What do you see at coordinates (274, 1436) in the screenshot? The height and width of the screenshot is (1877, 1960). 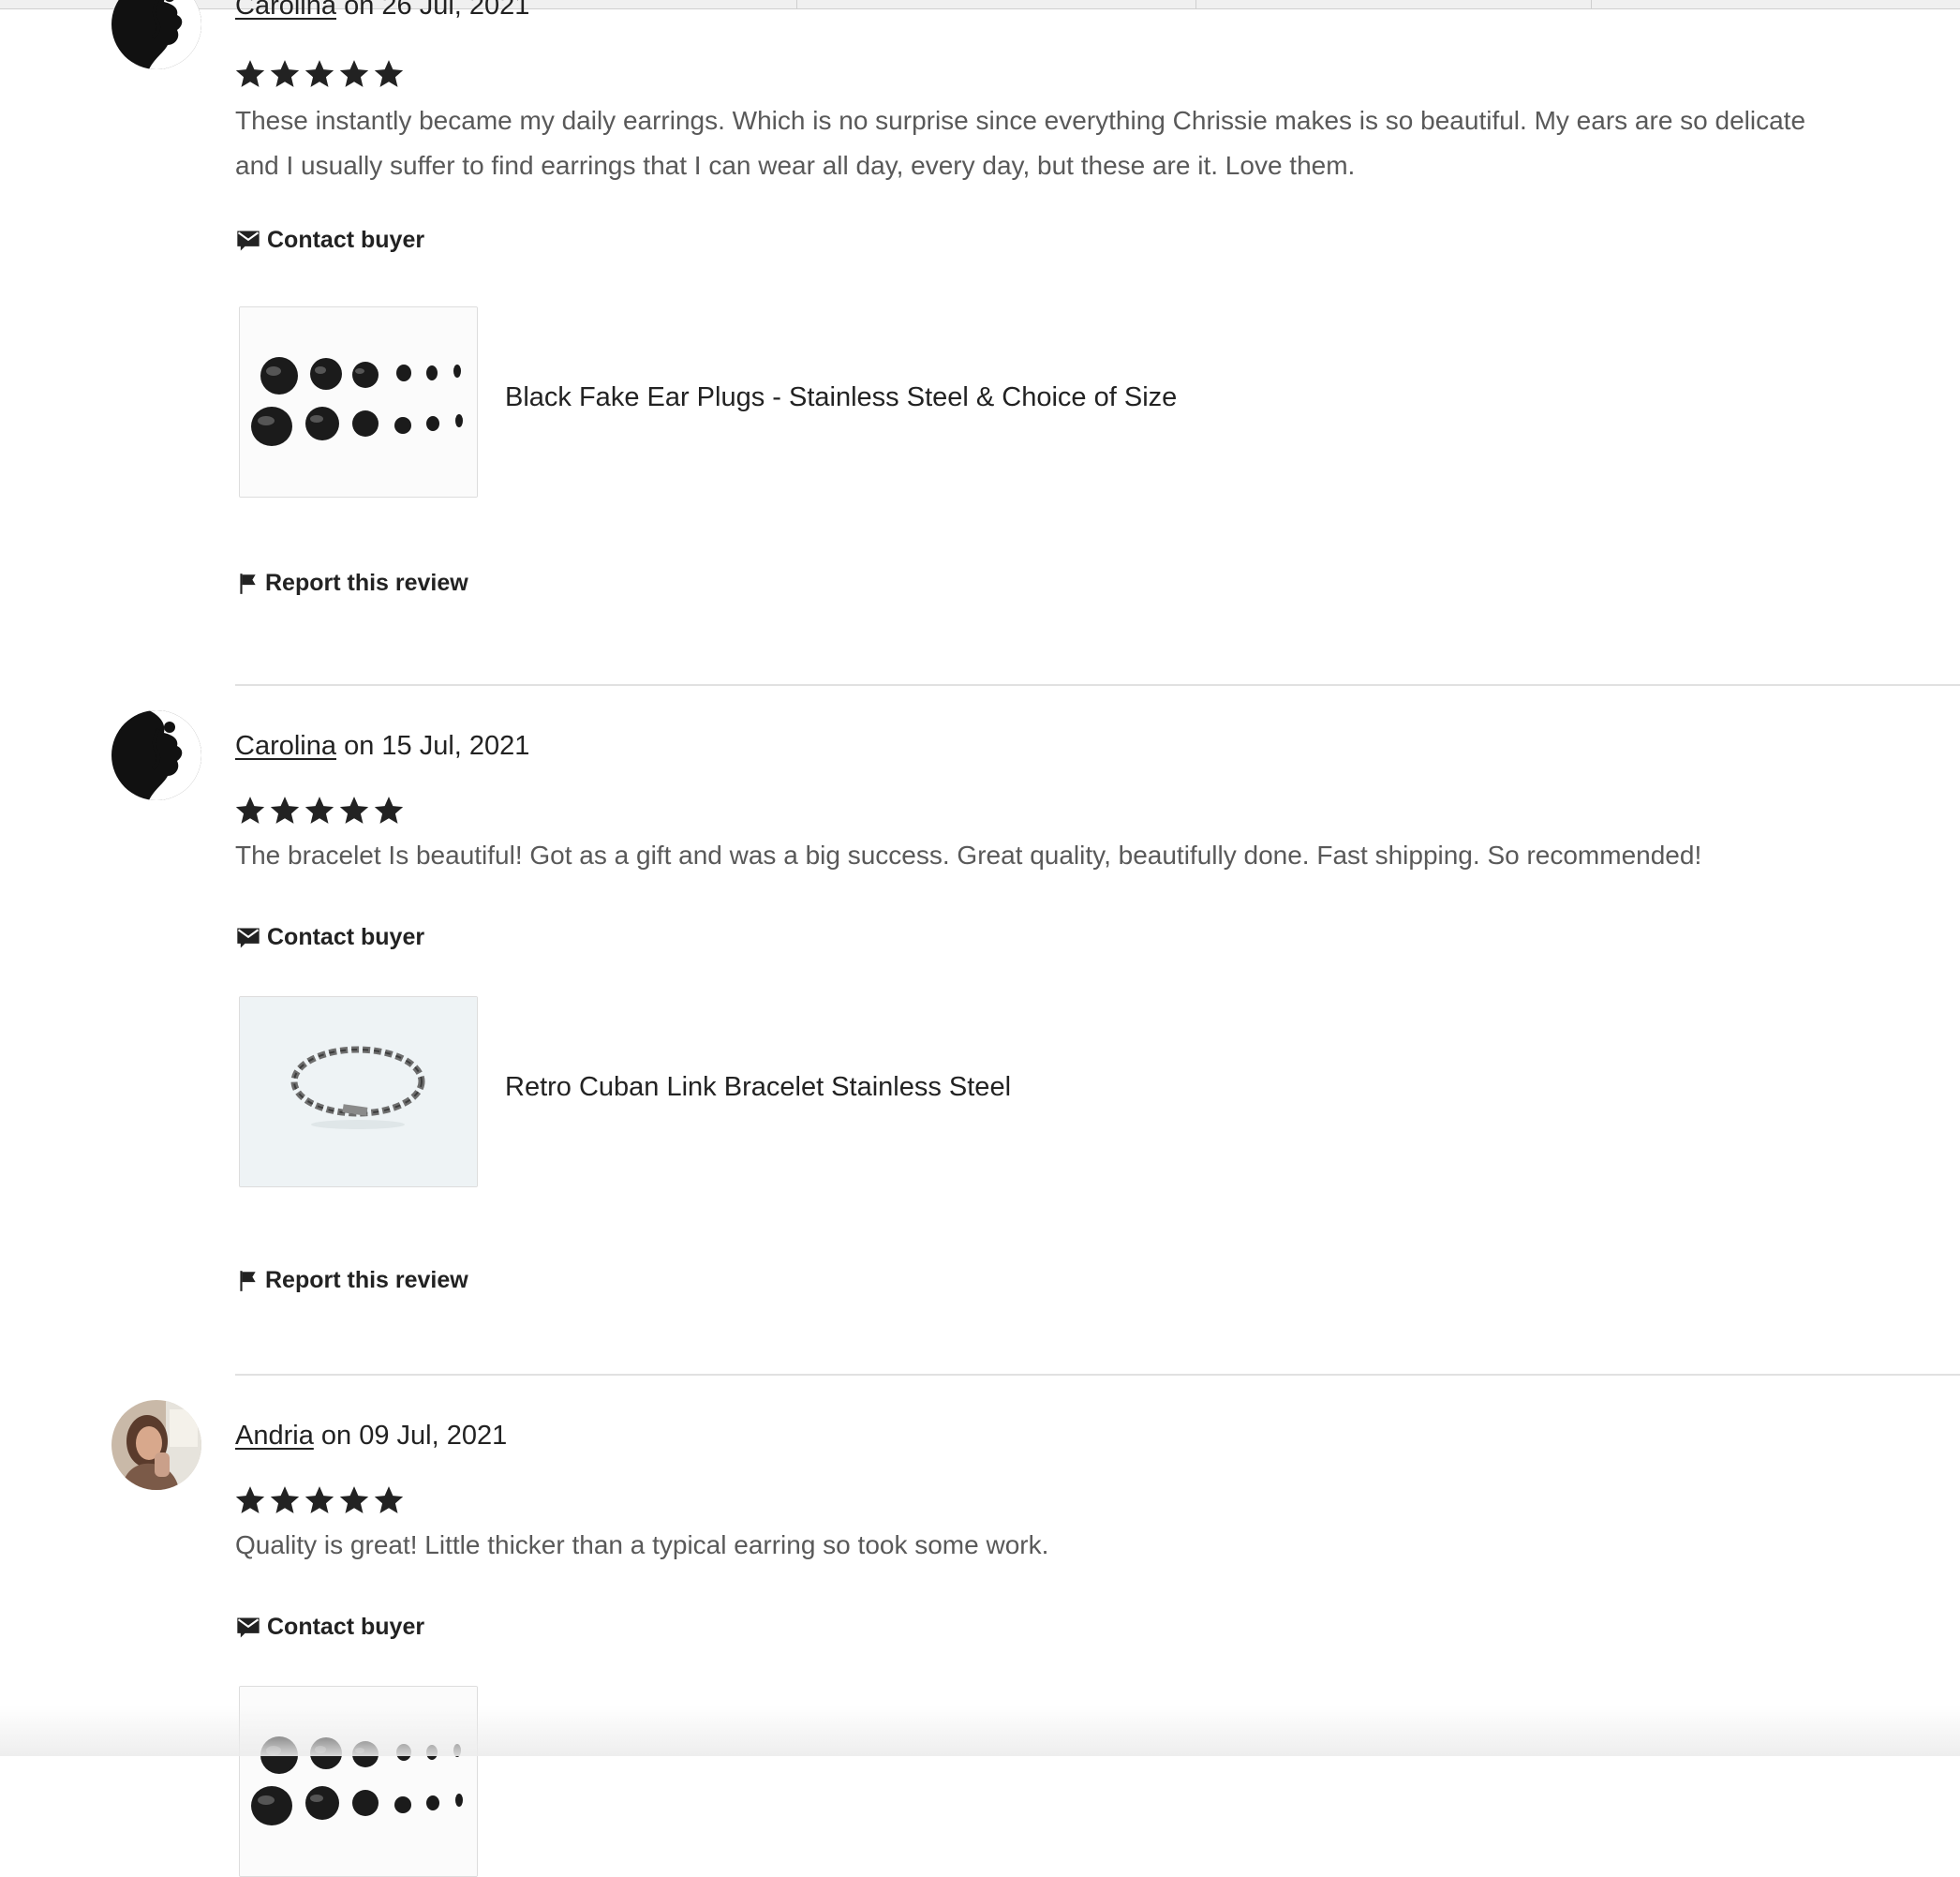 I see `reviewer-name-link: Andria` at bounding box center [274, 1436].